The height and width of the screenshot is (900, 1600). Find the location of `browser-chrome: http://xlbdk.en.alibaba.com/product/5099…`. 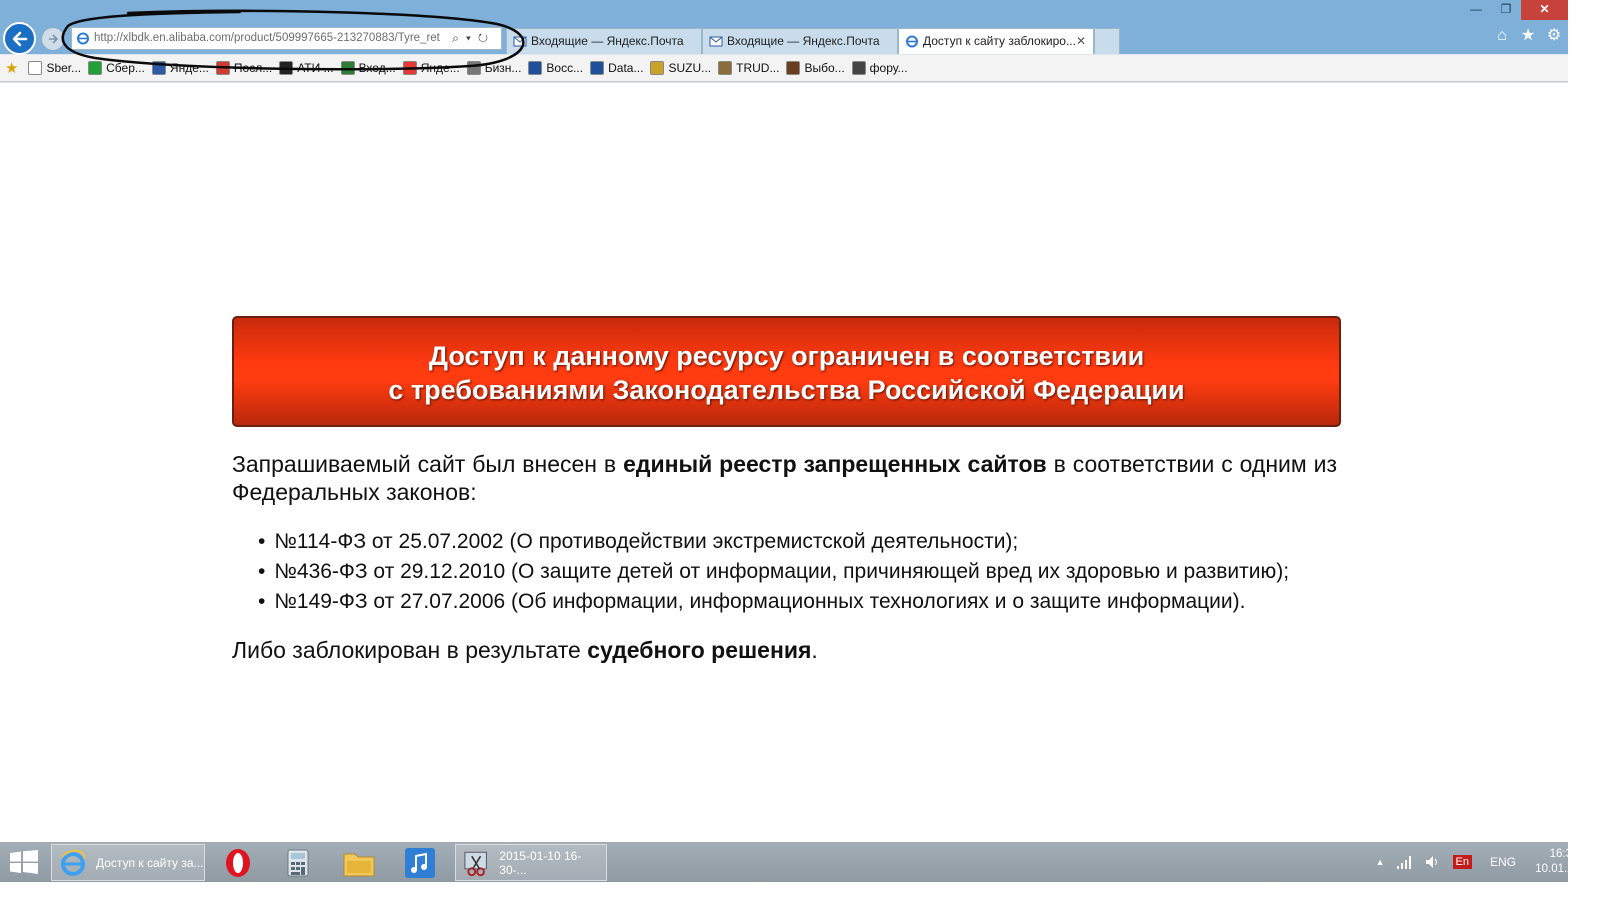

browser-chrome: http://xlbdk.en.alibaba.com/product/5099… is located at coordinates (784, 41).